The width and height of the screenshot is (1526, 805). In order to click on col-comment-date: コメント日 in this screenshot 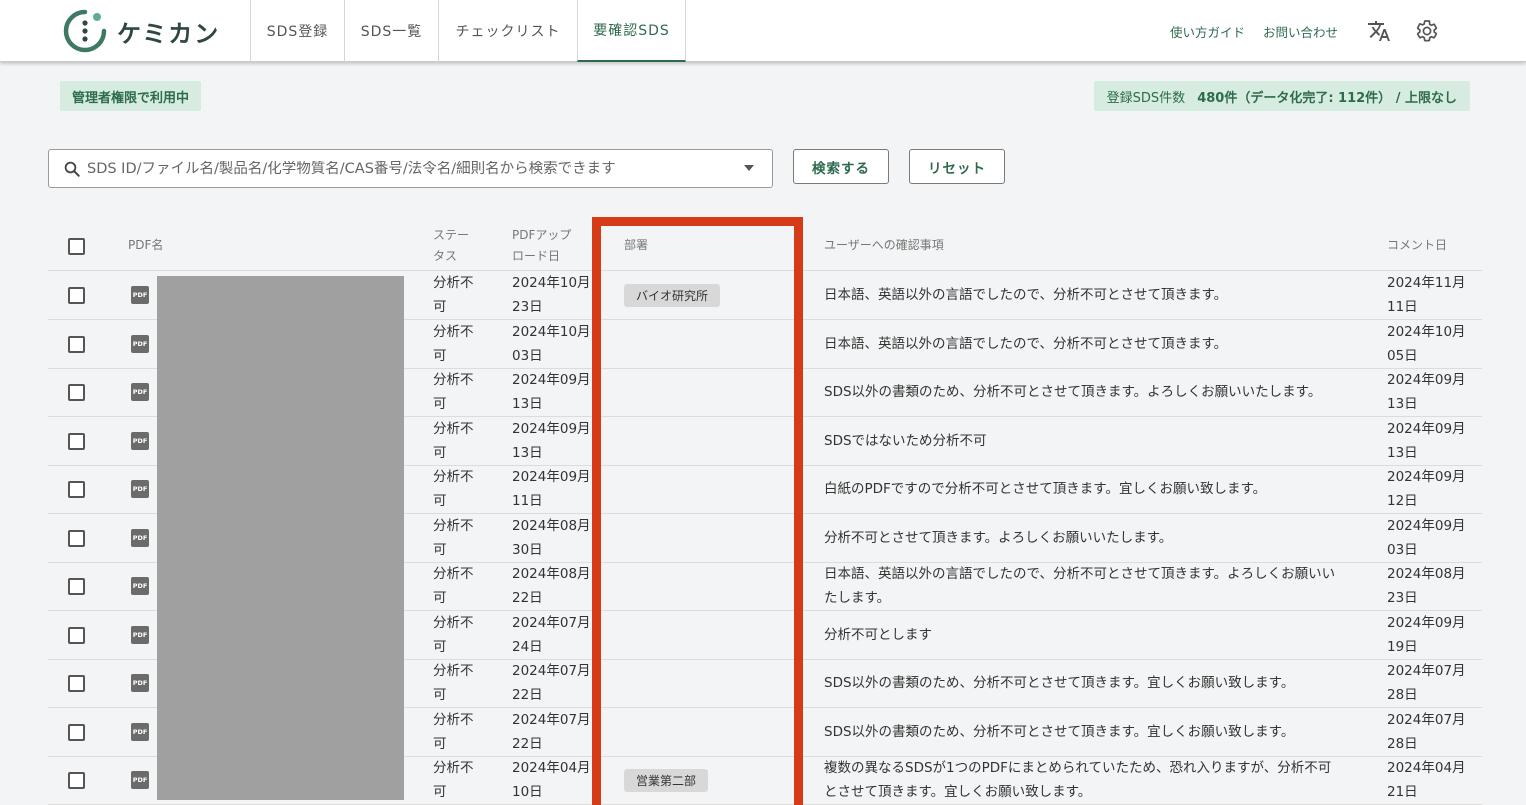, I will do `click(1417, 245)`.